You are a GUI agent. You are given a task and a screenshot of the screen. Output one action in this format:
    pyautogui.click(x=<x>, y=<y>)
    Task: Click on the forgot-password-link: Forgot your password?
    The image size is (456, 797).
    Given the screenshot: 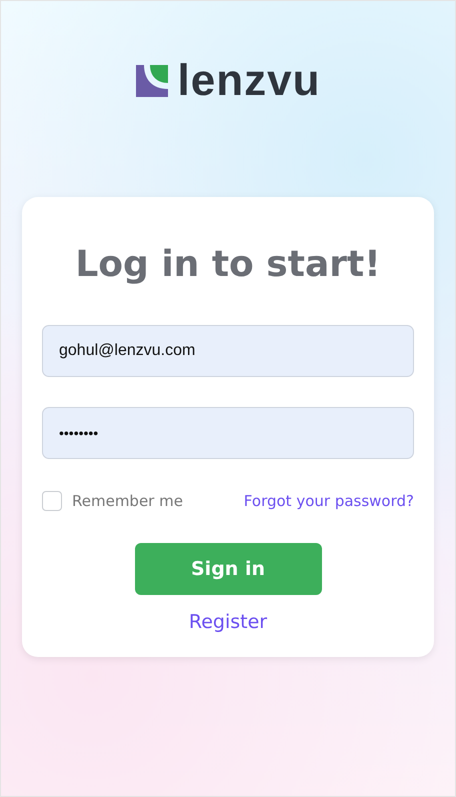 What is the action you would take?
    pyautogui.click(x=329, y=501)
    